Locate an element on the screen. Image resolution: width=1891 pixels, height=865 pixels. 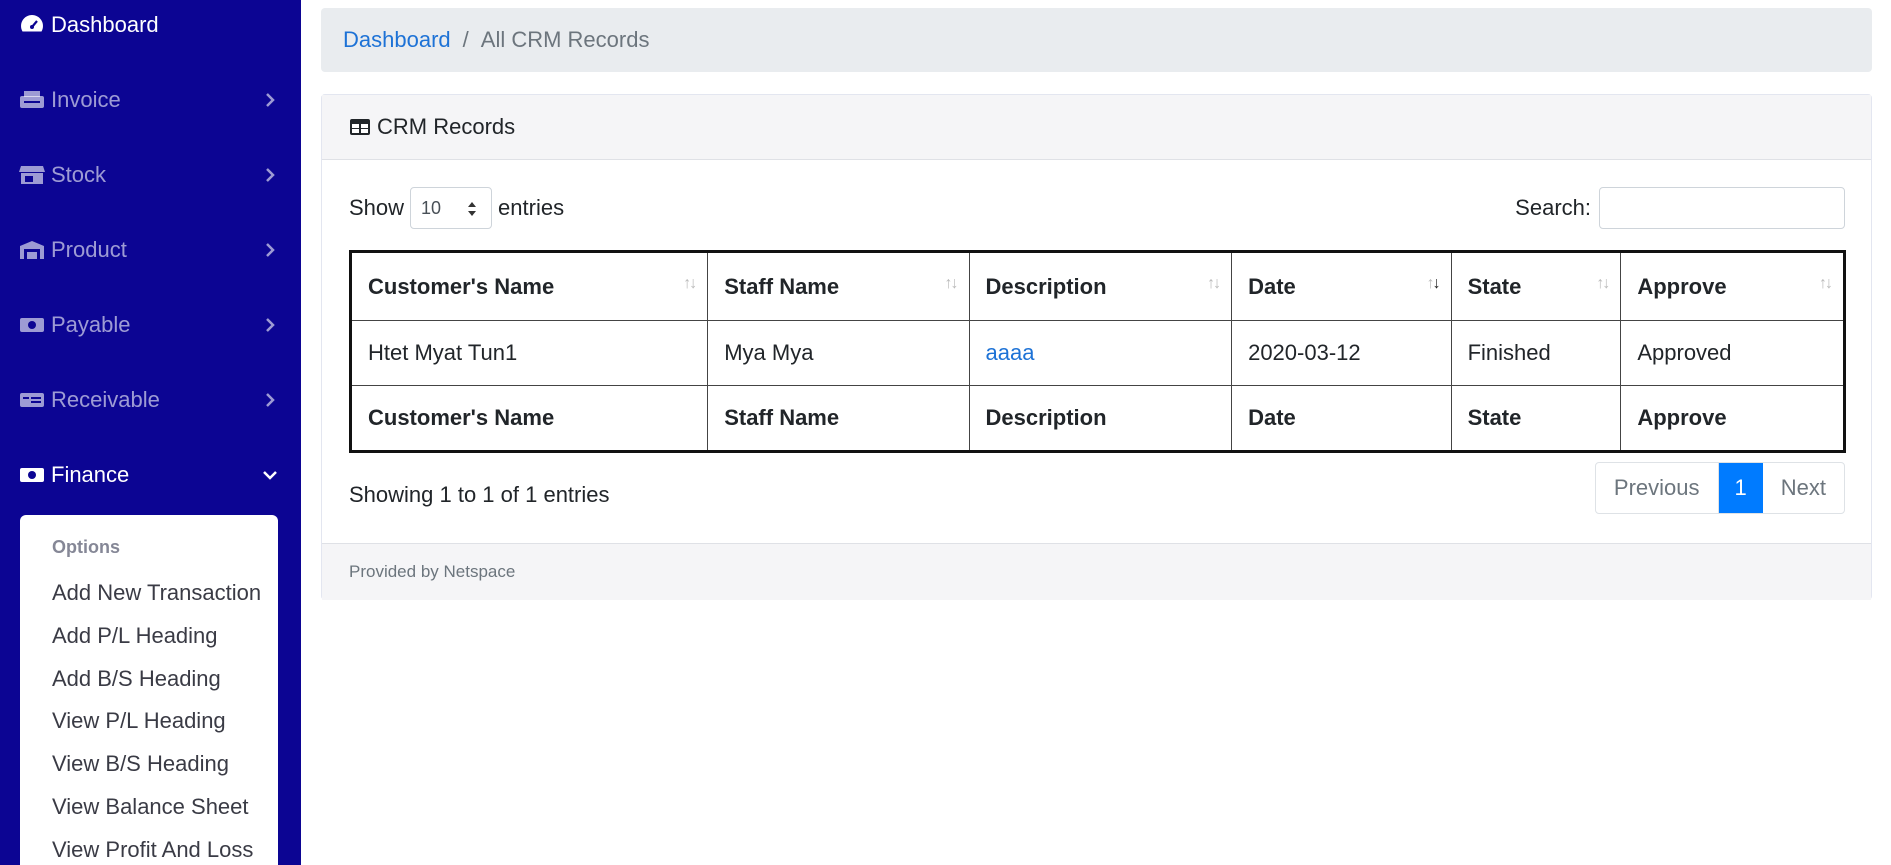
cell-date: 2020-03-12 is located at coordinates (1341, 353).